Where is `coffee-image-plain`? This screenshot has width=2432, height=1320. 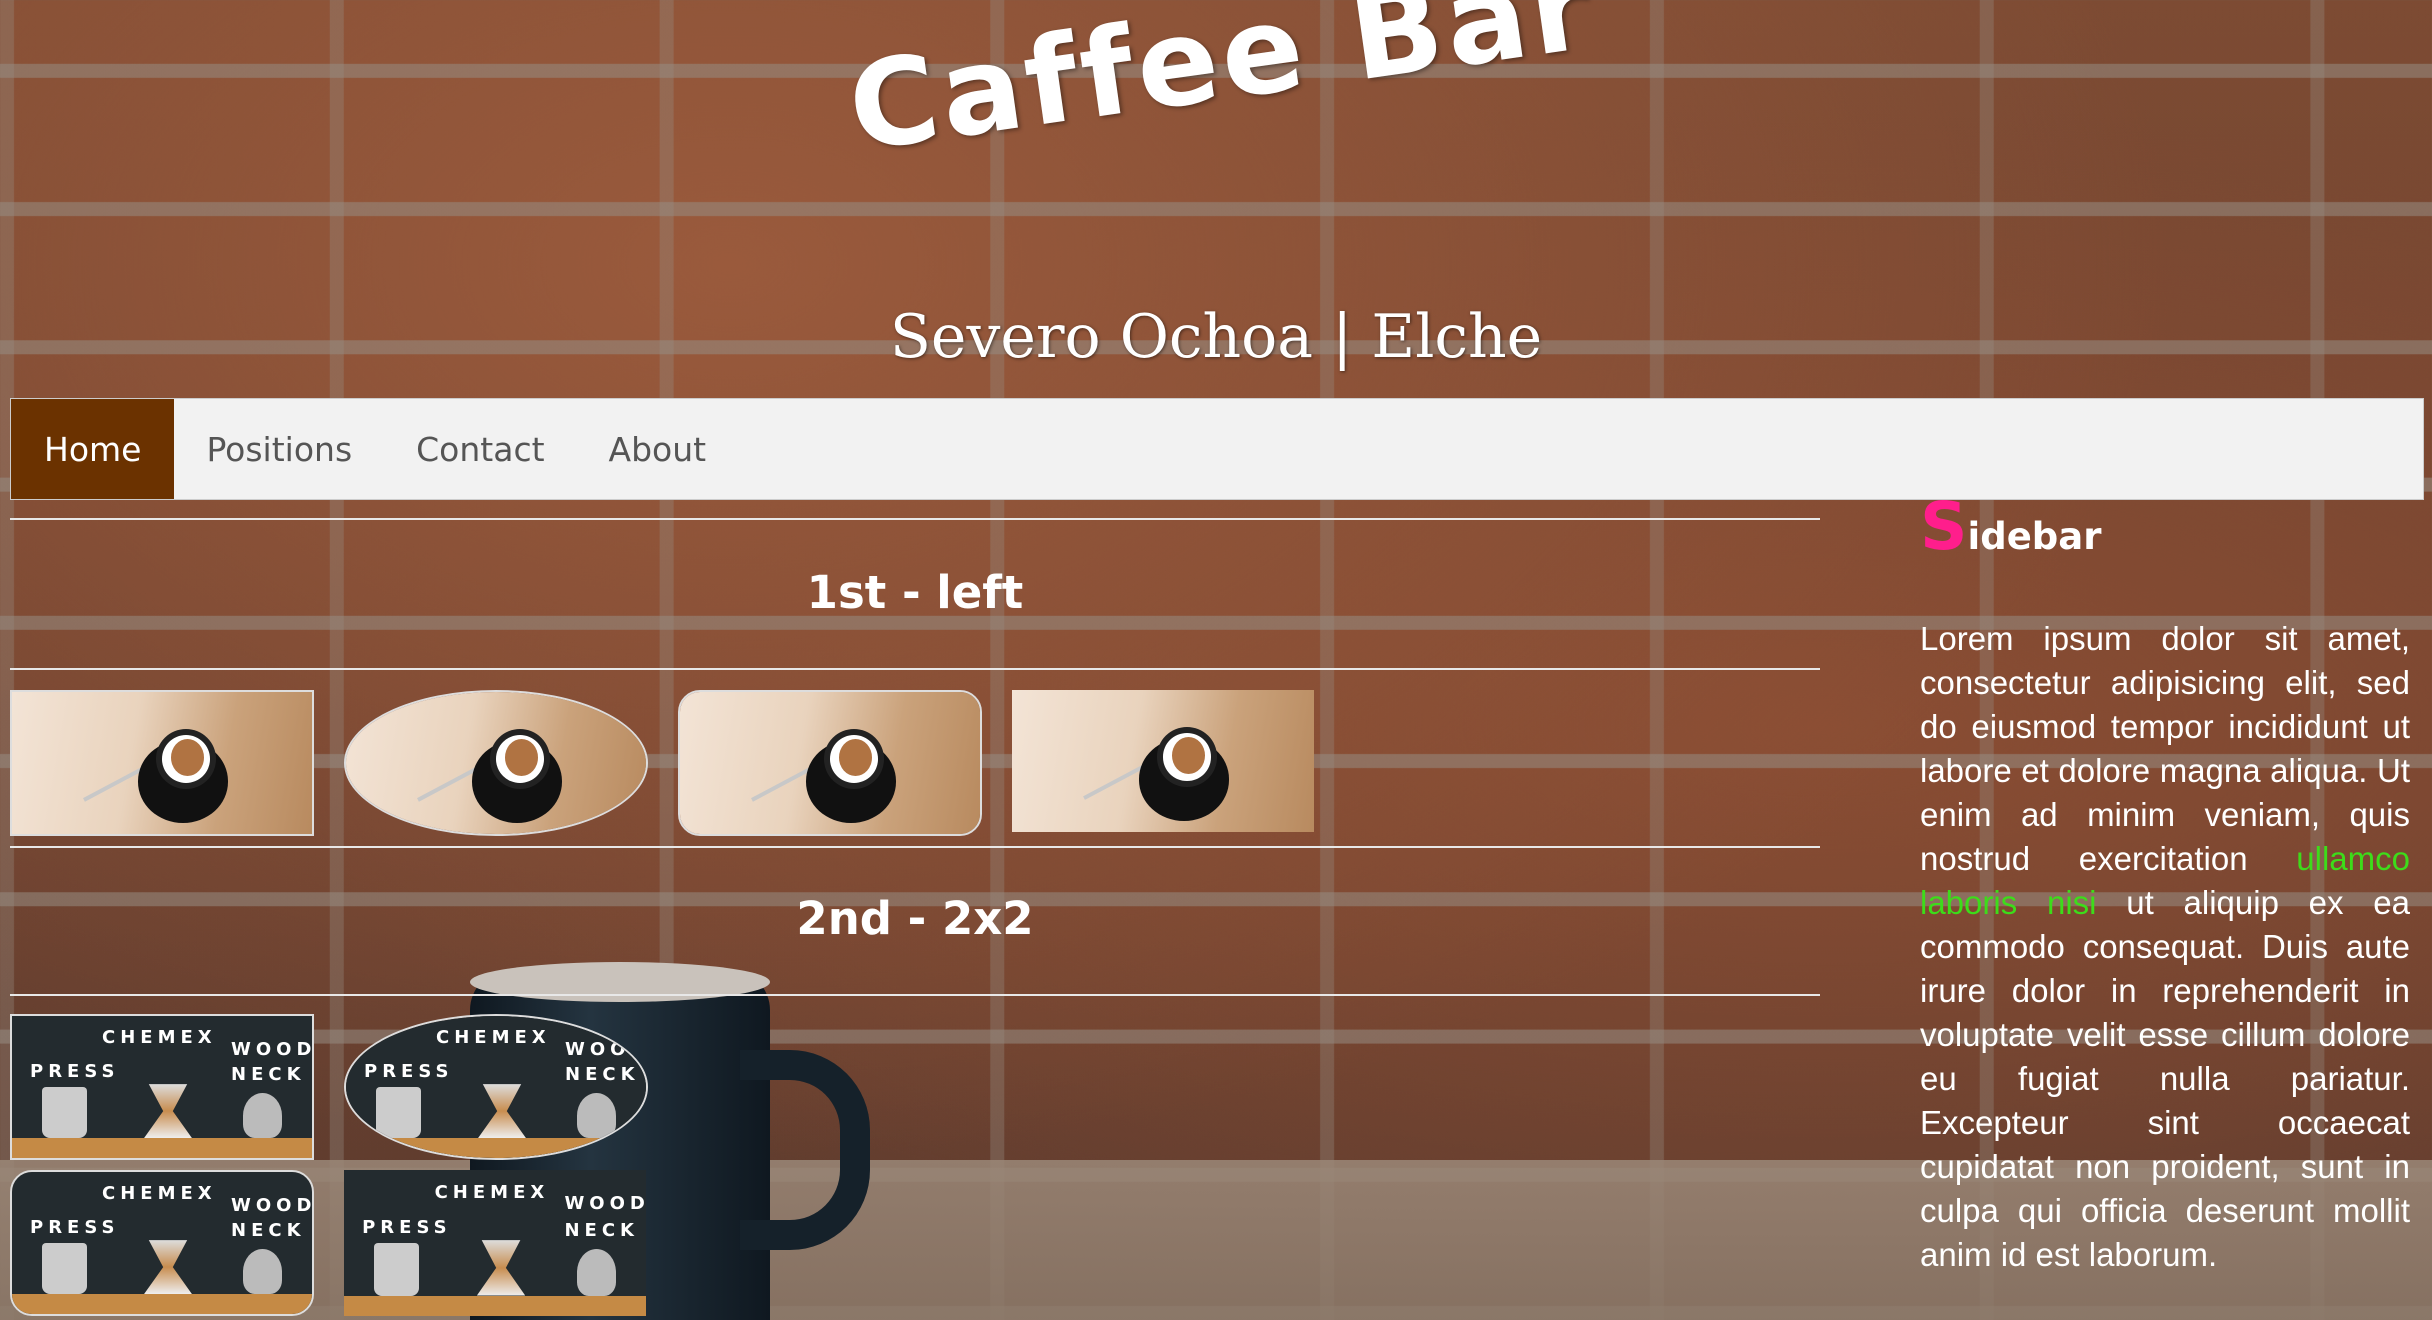 coffee-image-plain is located at coordinates (1163, 761).